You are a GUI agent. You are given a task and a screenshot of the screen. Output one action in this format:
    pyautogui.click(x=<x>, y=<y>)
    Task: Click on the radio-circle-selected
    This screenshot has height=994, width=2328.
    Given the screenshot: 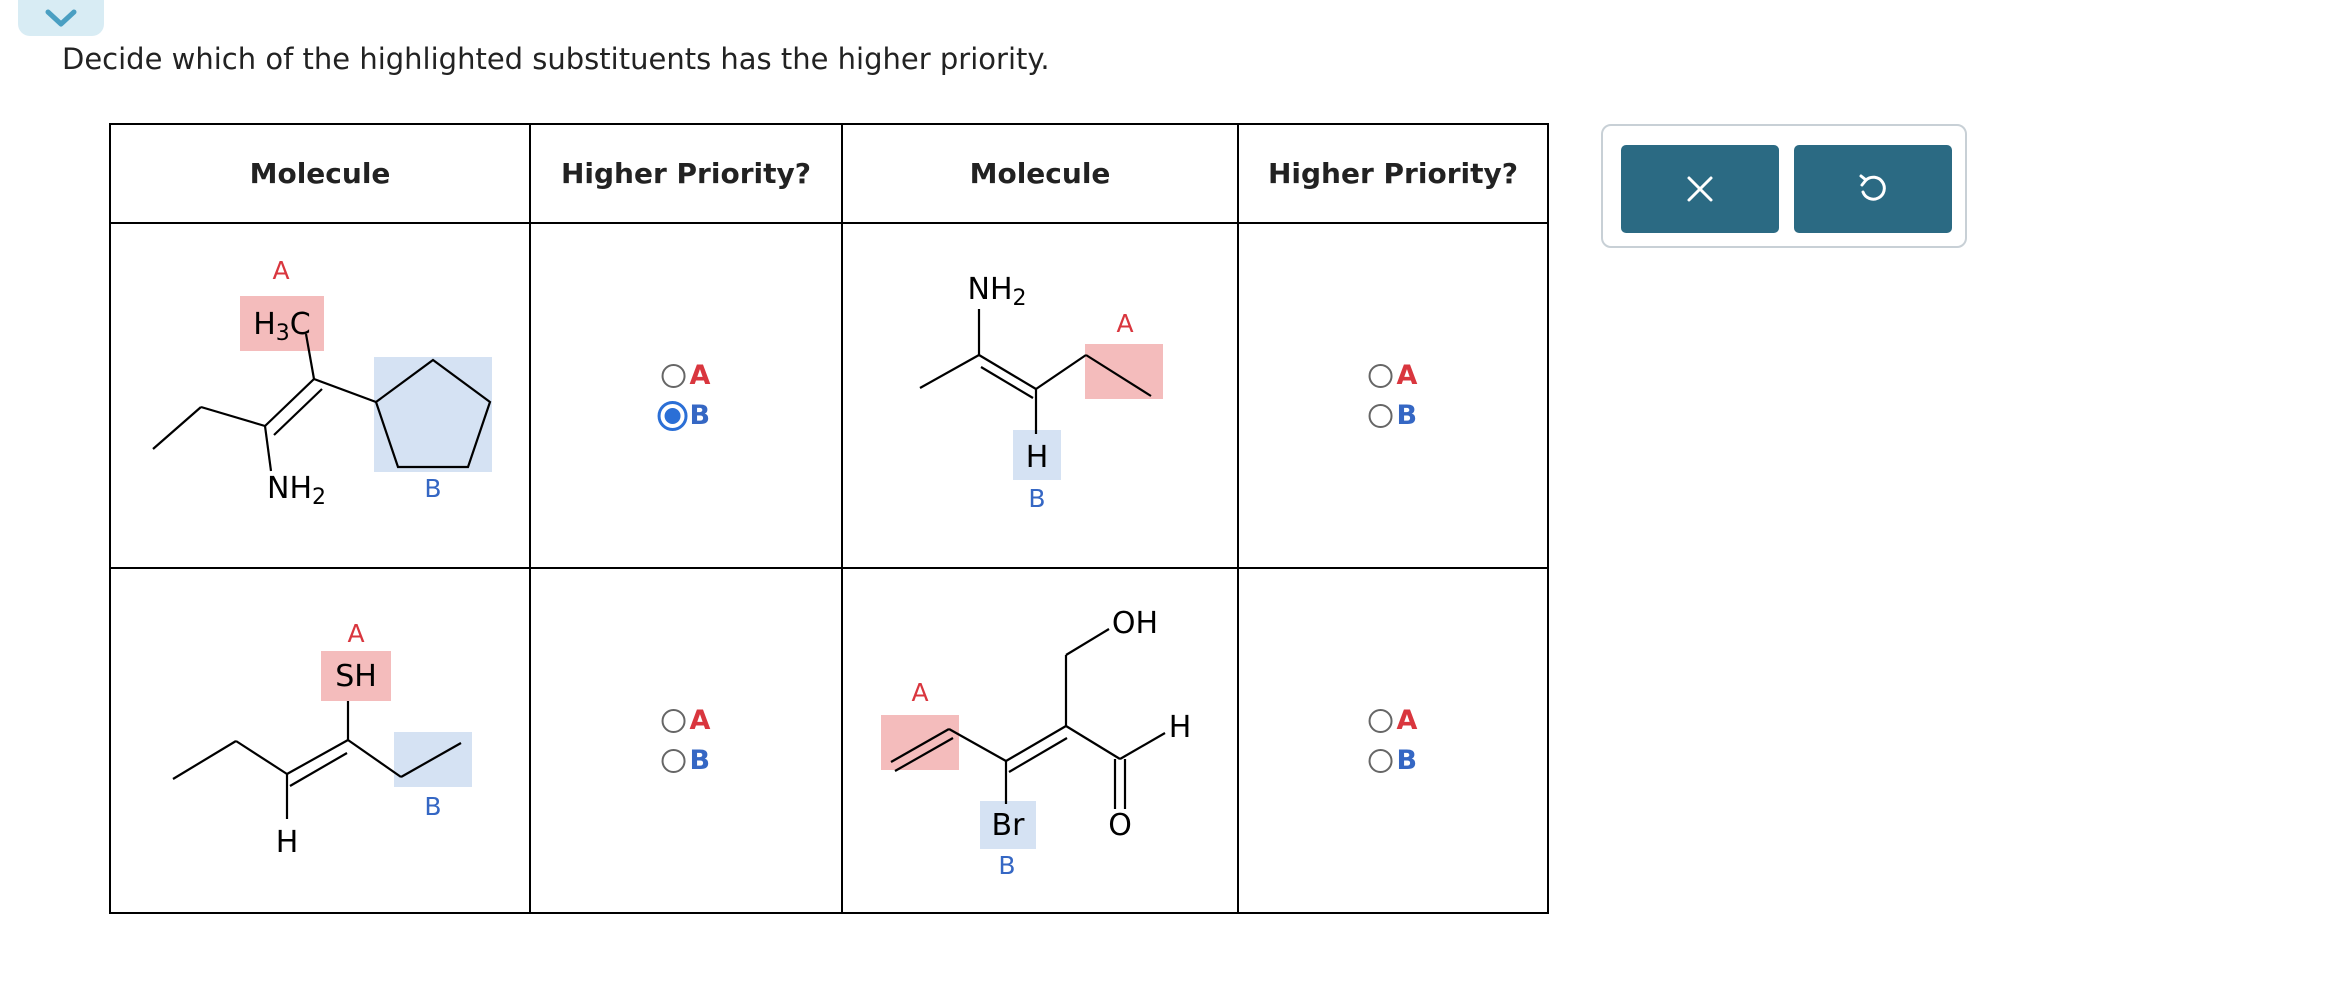 What is the action you would take?
    pyautogui.click(x=672, y=415)
    